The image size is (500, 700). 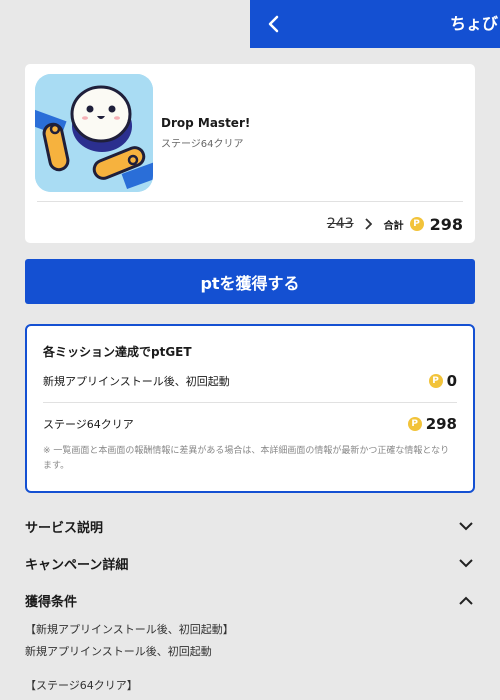 I want to click on condition-heading: 【新規アプリインストール後、初回起動】, so click(x=129, y=629).